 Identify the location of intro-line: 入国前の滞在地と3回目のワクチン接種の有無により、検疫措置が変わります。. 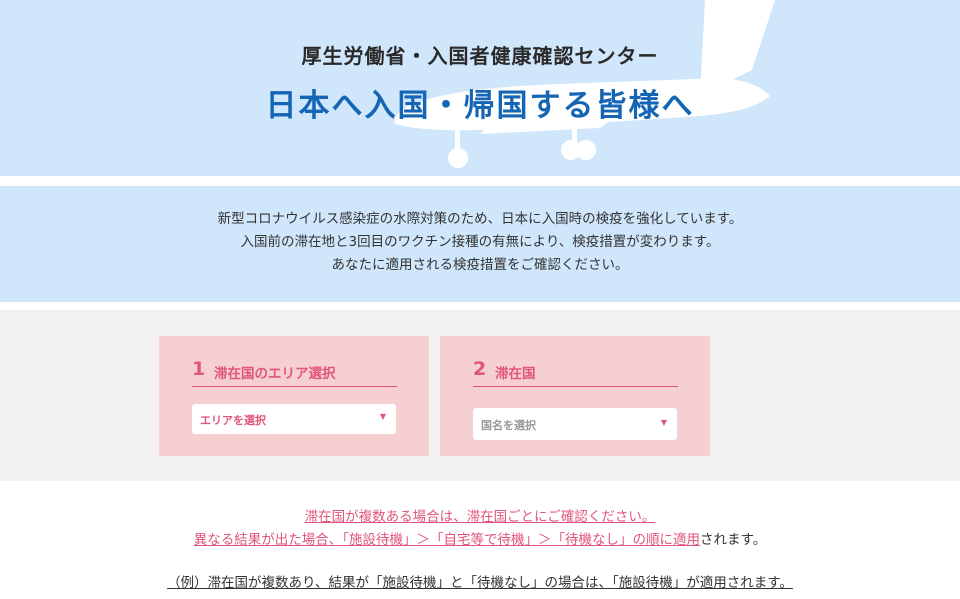
(480, 242).